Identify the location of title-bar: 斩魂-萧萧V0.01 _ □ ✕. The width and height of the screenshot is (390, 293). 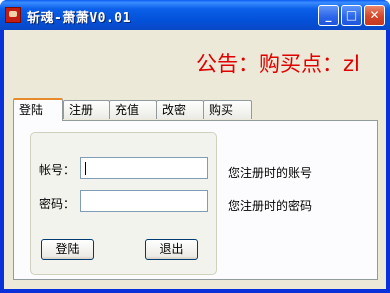
(195, 15).